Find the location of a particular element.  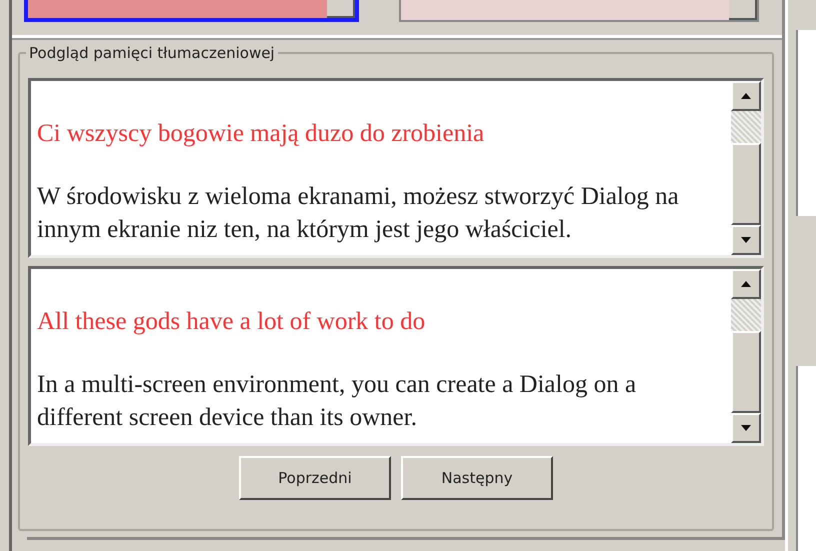

highlighted-text: All these gods have a lot of work to do is located at coordinates (231, 322).